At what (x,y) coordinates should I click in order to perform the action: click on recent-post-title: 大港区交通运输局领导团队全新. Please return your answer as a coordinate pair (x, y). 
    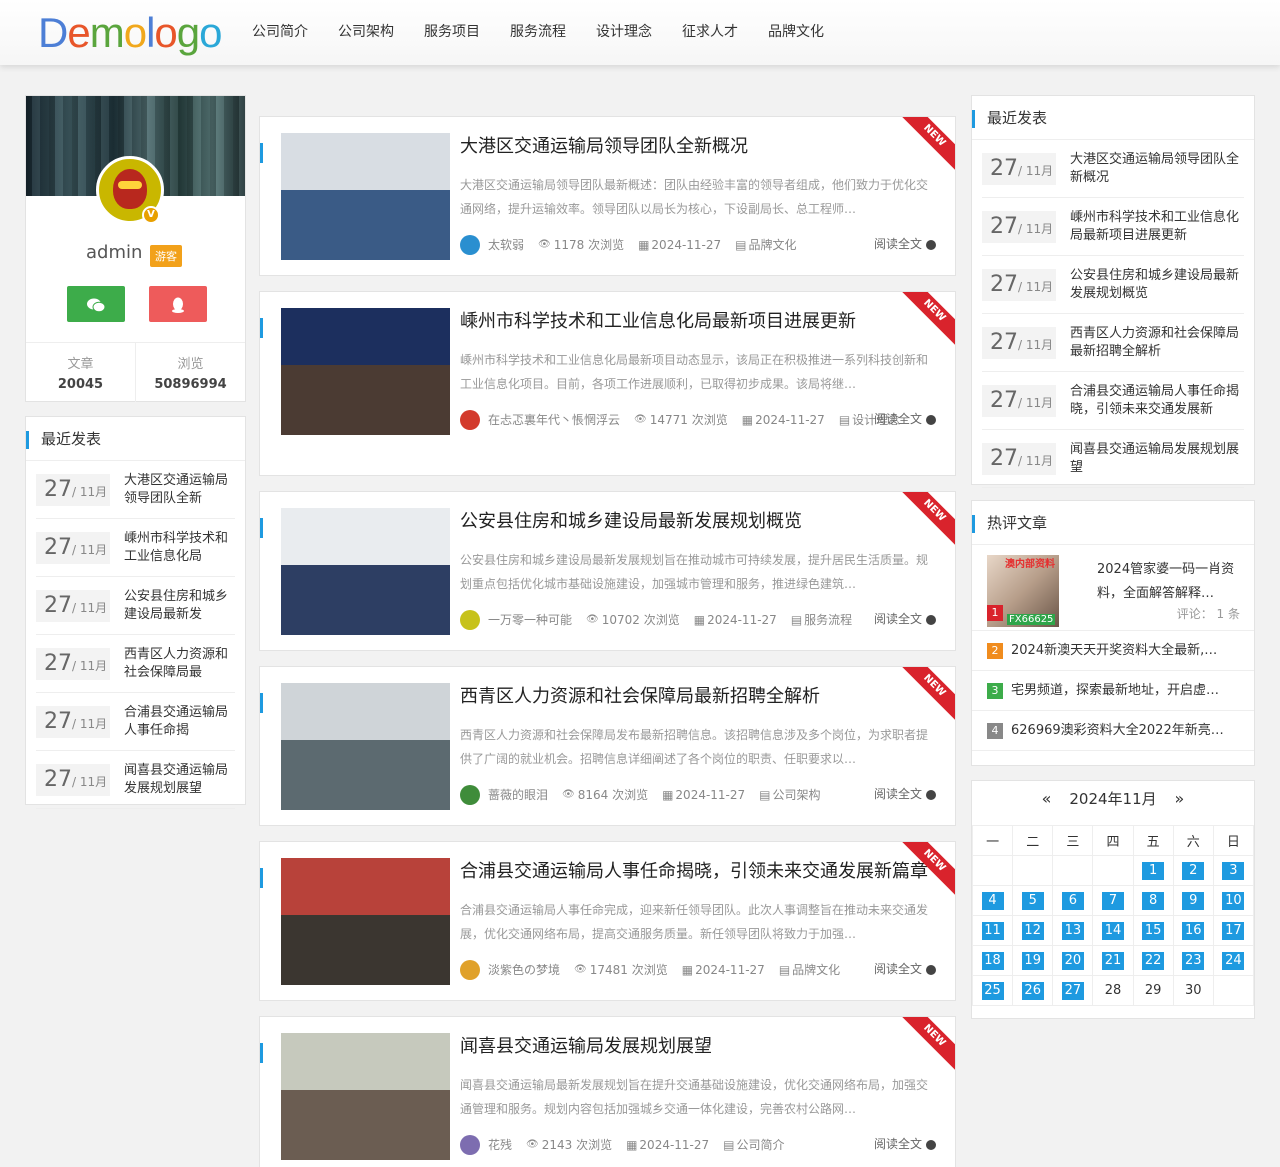
    Looking at the image, I should click on (179, 490).